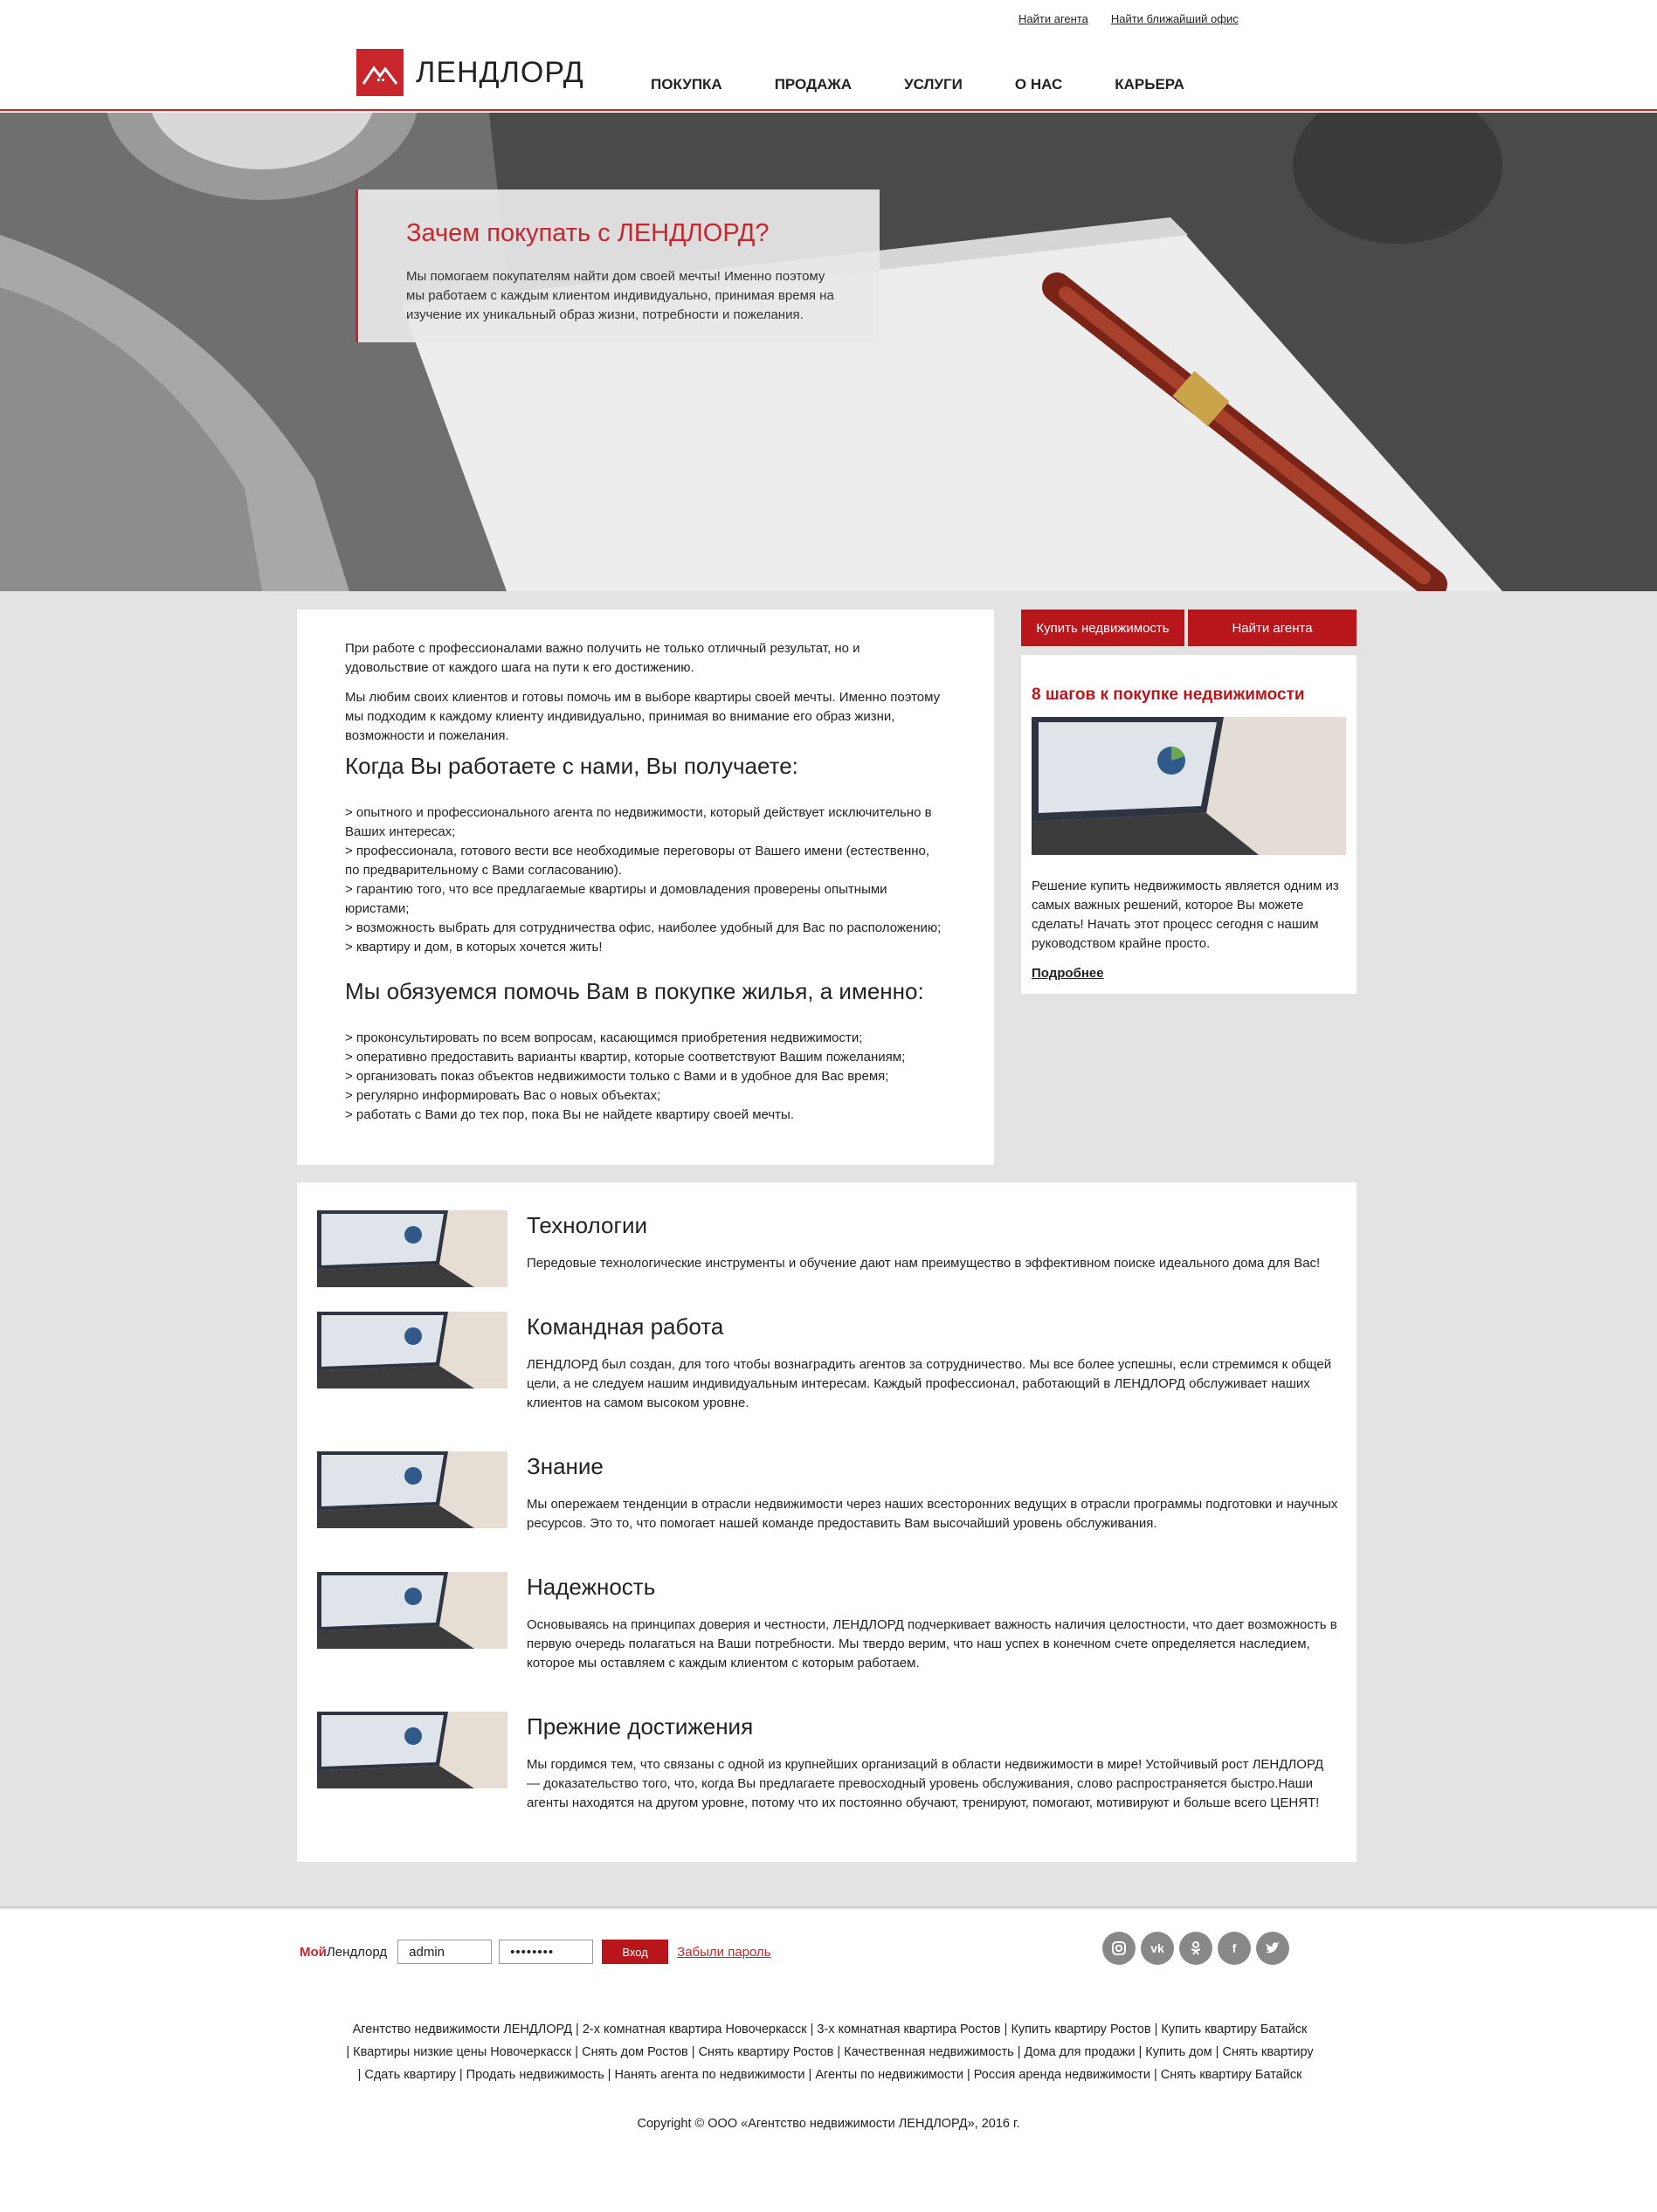 This screenshot has height=2212, width=1657. What do you see at coordinates (592, 1587) in the screenshot?
I see `feature-title: Надежность` at bounding box center [592, 1587].